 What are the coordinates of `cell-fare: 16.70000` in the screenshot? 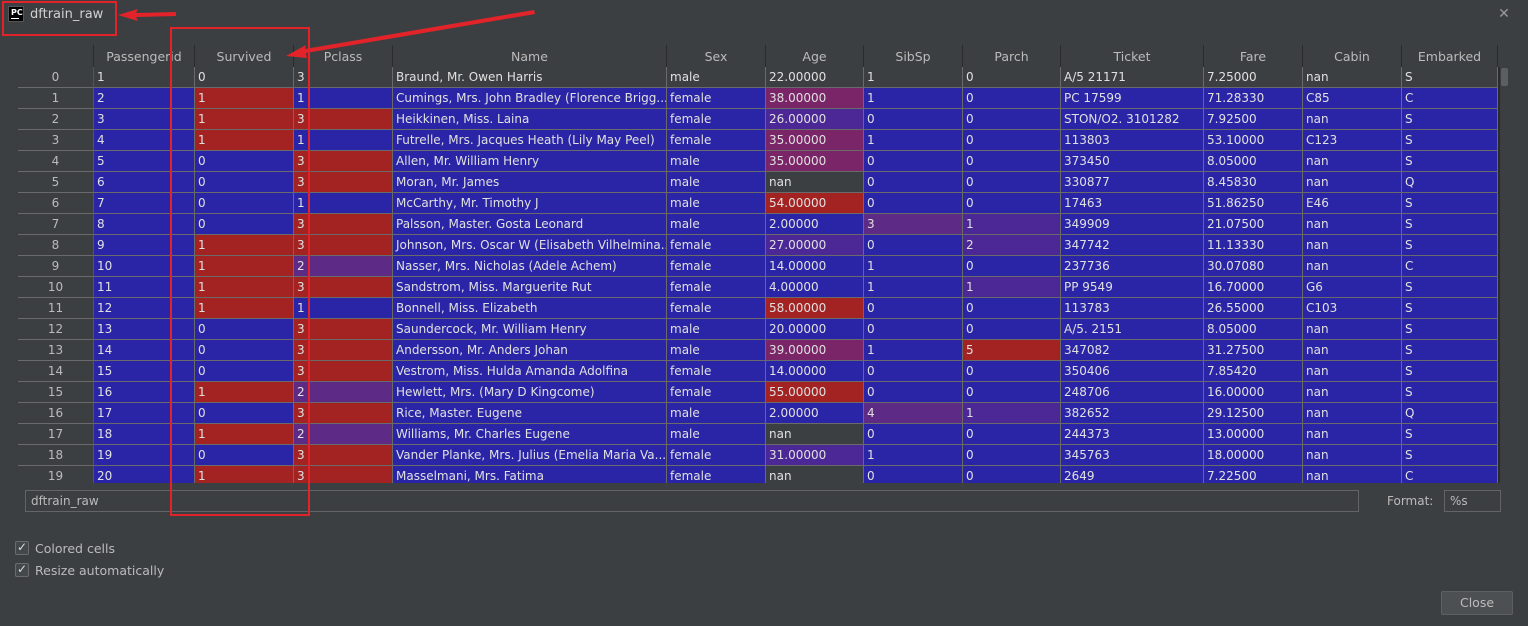 It's located at (1253, 287).